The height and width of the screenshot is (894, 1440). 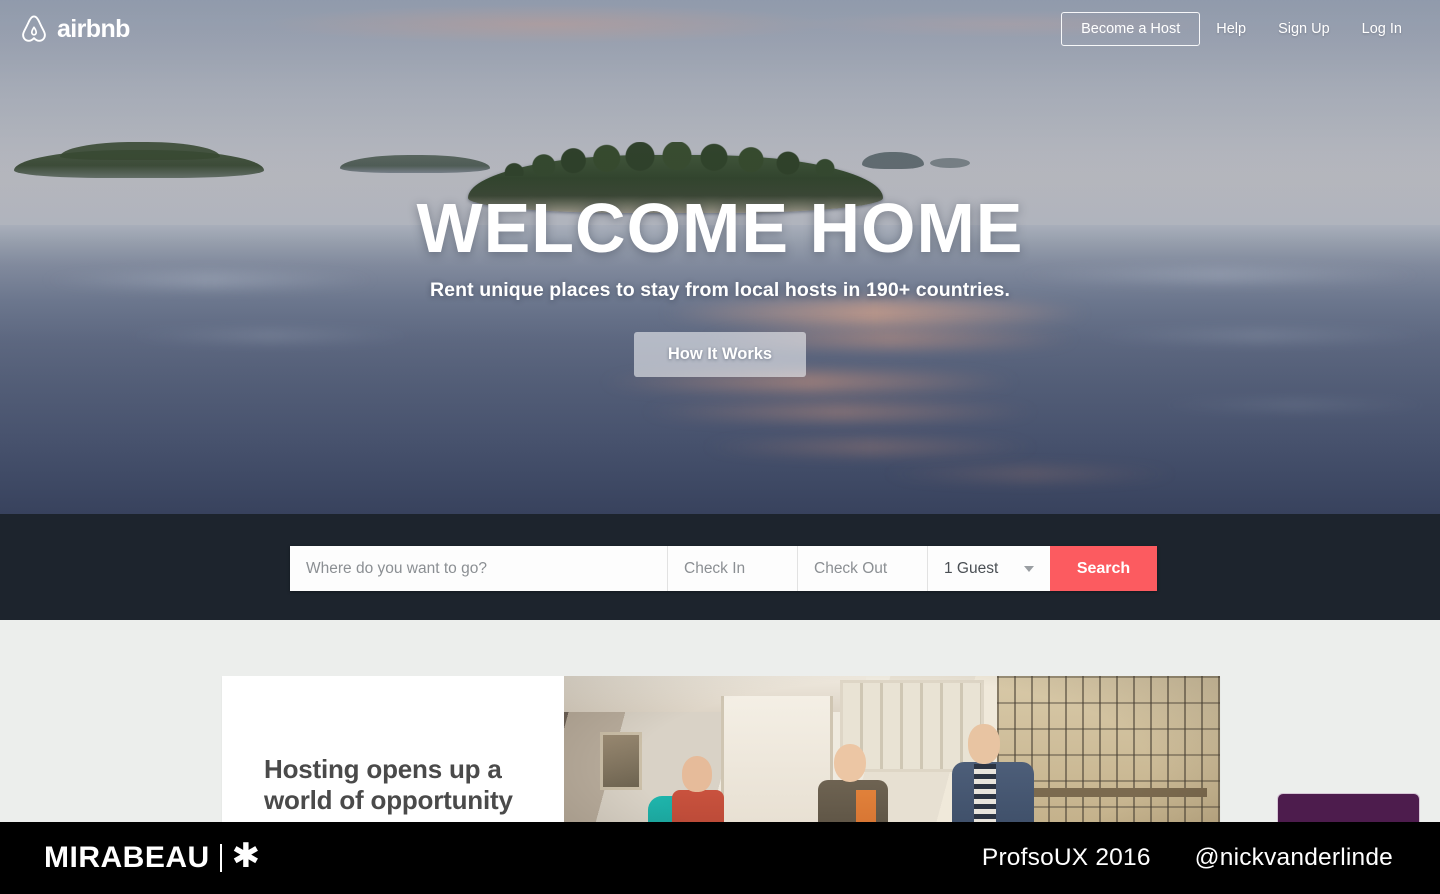 What do you see at coordinates (1382, 29) in the screenshot?
I see `nav-login-link: Log In` at bounding box center [1382, 29].